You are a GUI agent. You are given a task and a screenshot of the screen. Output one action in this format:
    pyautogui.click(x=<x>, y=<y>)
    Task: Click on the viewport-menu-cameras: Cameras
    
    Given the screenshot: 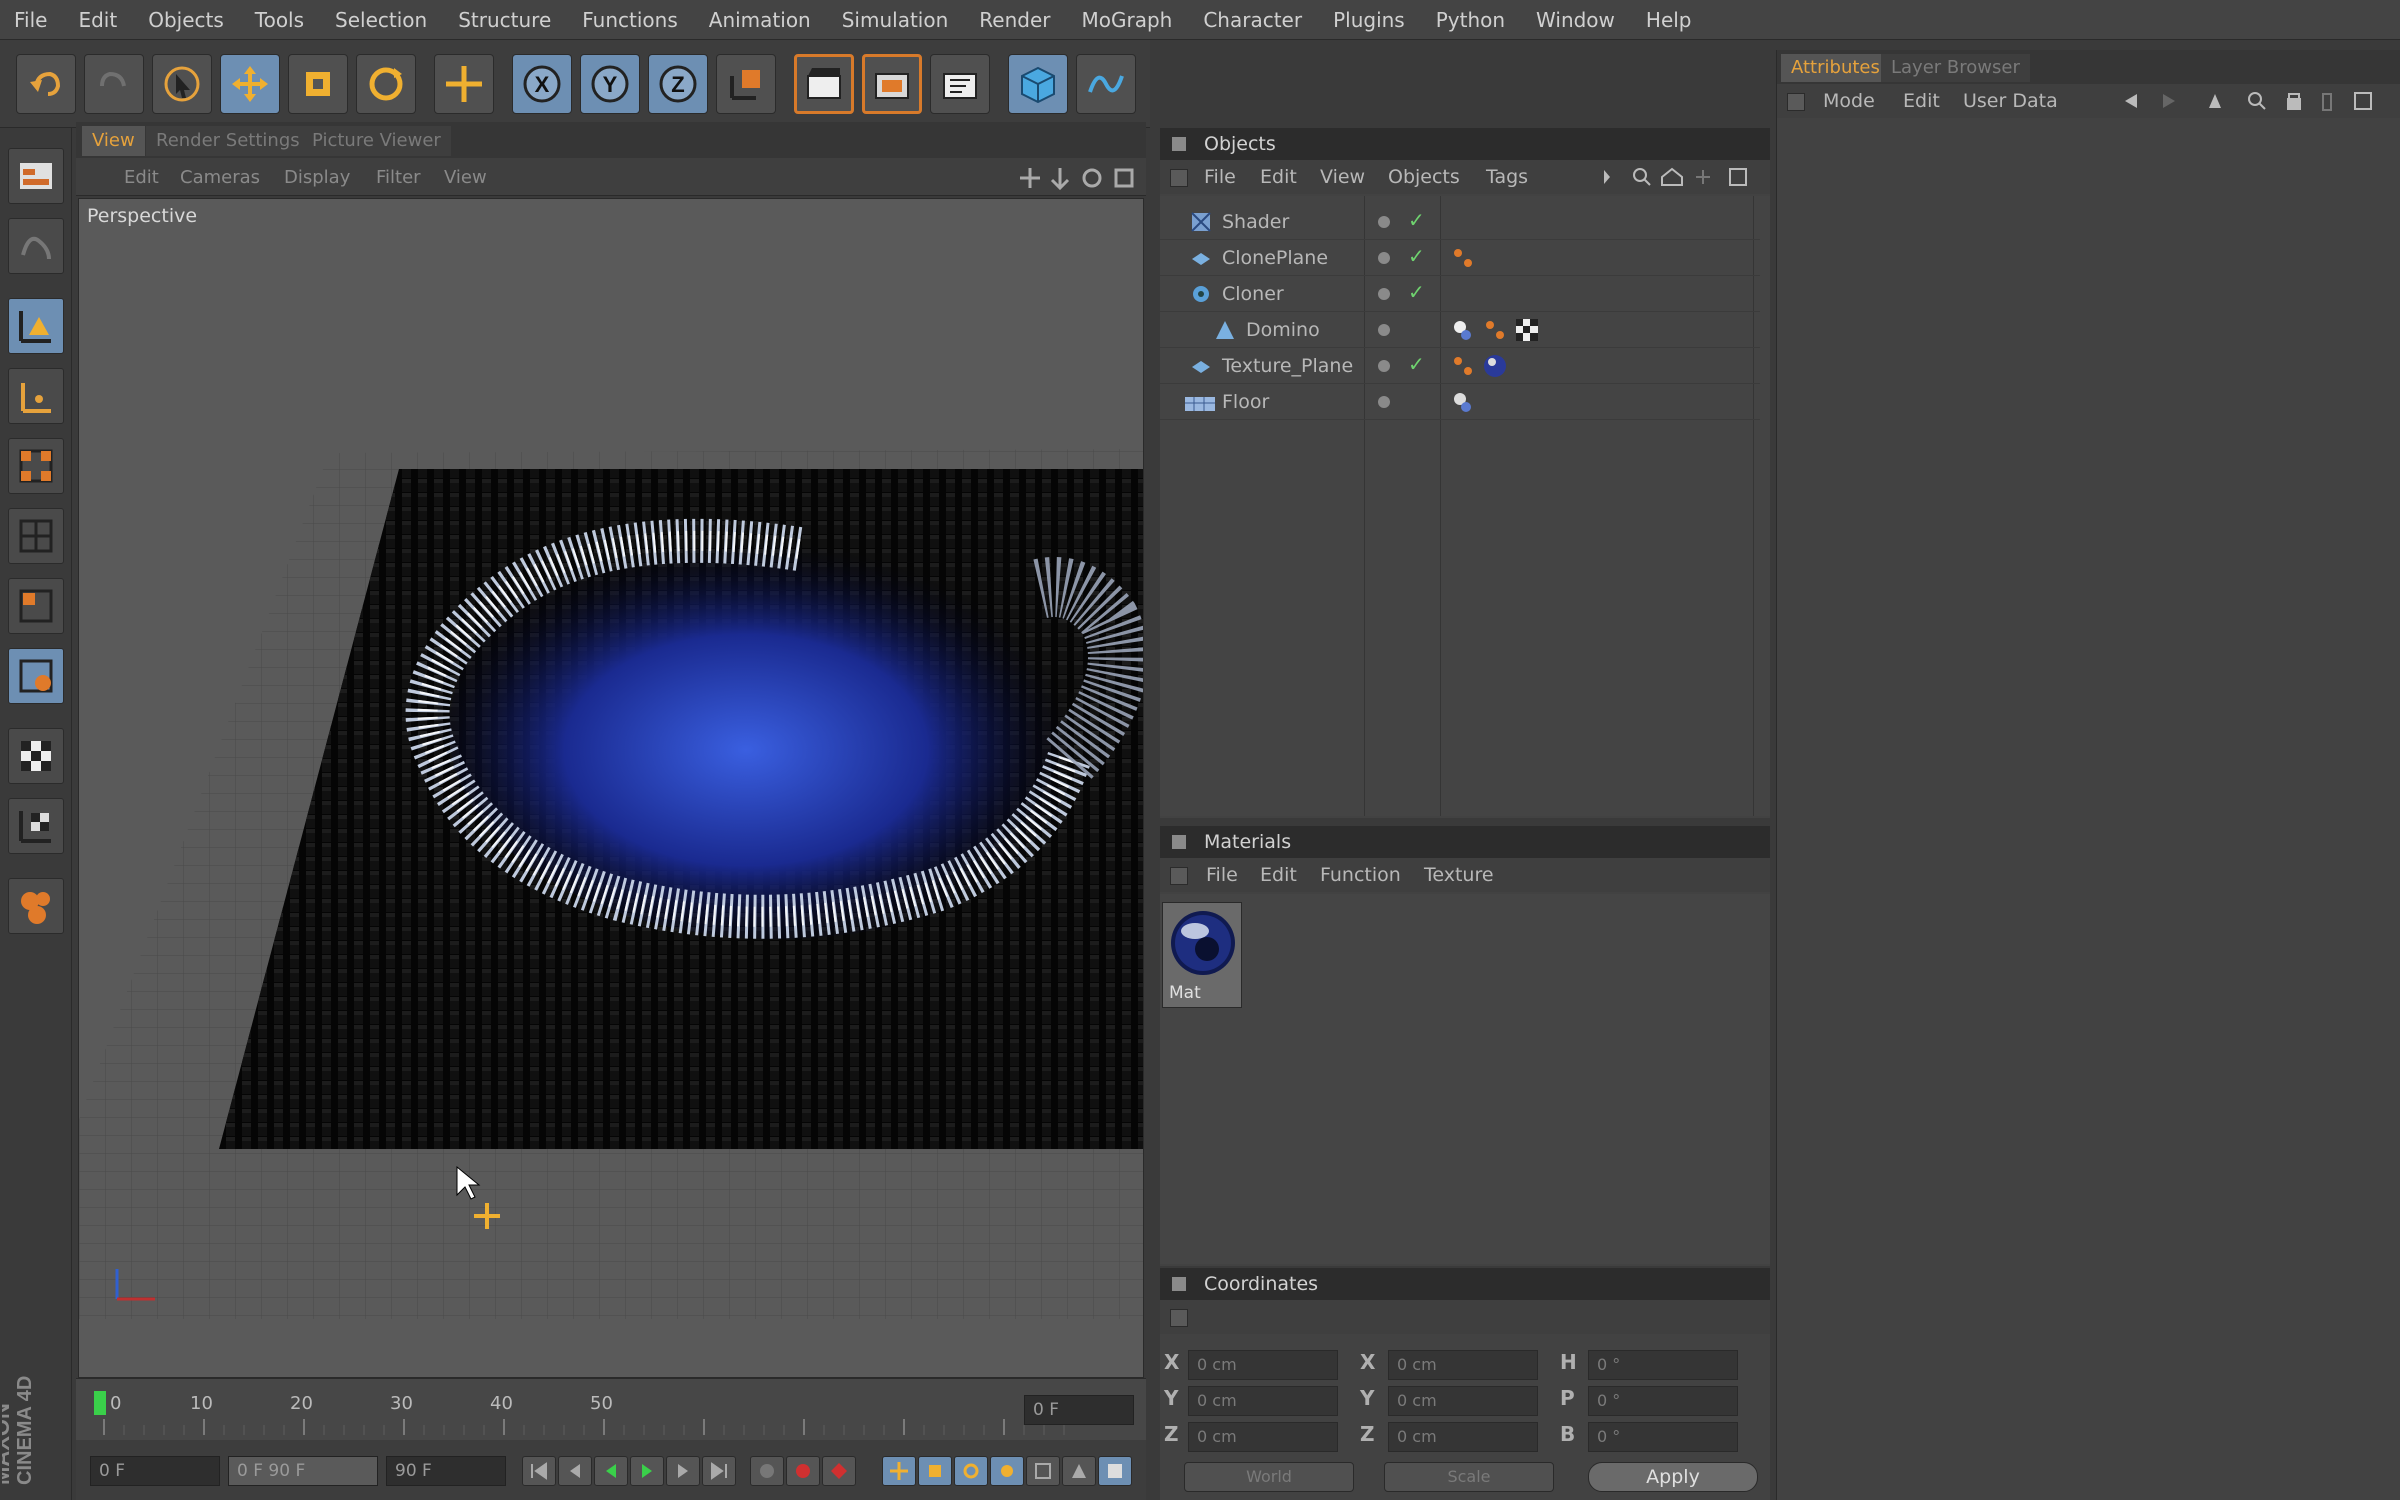 What is the action you would take?
    pyautogui.click(x=220, y=177)
    